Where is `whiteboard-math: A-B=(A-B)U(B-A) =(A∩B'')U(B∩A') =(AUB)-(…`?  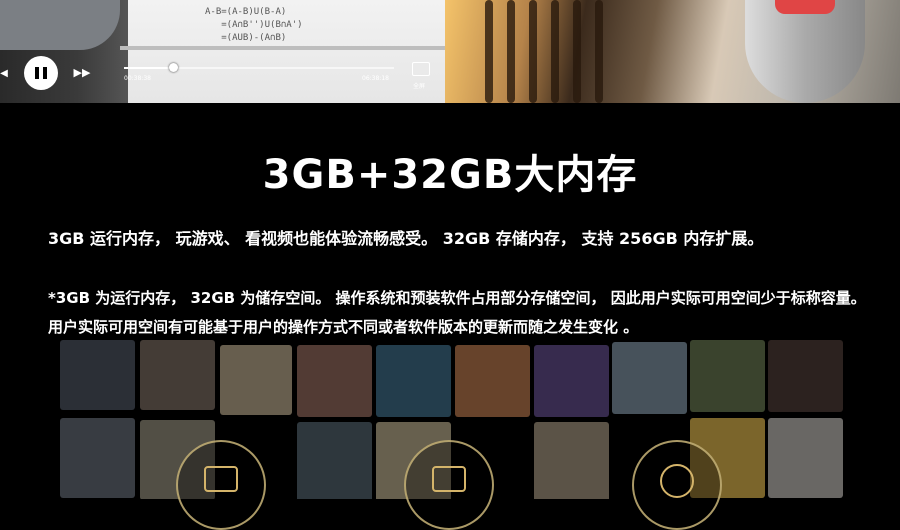
whiteboard-math: A-B=(A-B)U(B-A) =(A∩B'')U(B∩A') =(AUB)-(… is located at coordinates (254, 25).